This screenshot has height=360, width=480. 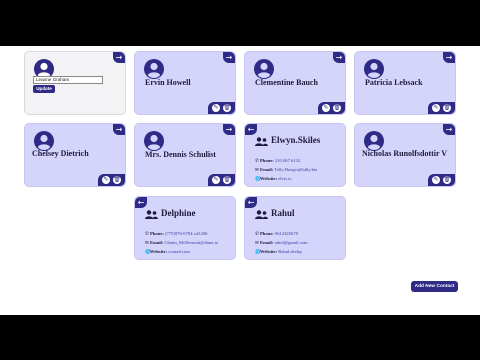 What do you see at coordinates (180, 154) in the screenshot?
I see `contact-name: Mrs. Dennis Schulist` at bounding box center [180, 154].